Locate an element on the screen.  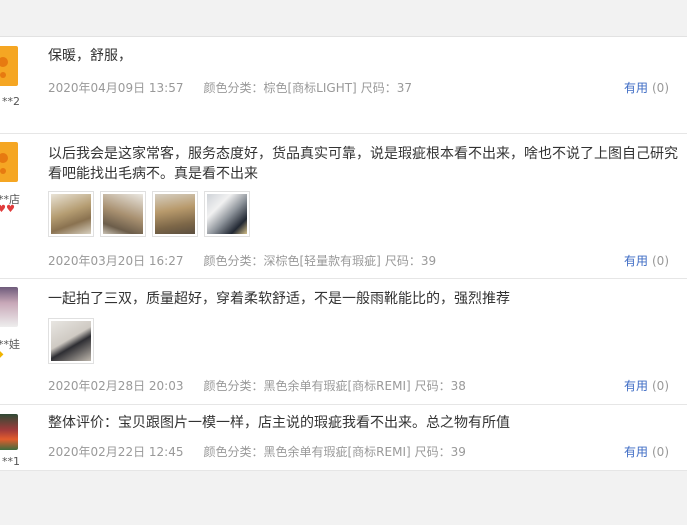
color-spec: 颜色分类：深棕色[轻量款有瑕疵] is located at coordinates (292, 261).